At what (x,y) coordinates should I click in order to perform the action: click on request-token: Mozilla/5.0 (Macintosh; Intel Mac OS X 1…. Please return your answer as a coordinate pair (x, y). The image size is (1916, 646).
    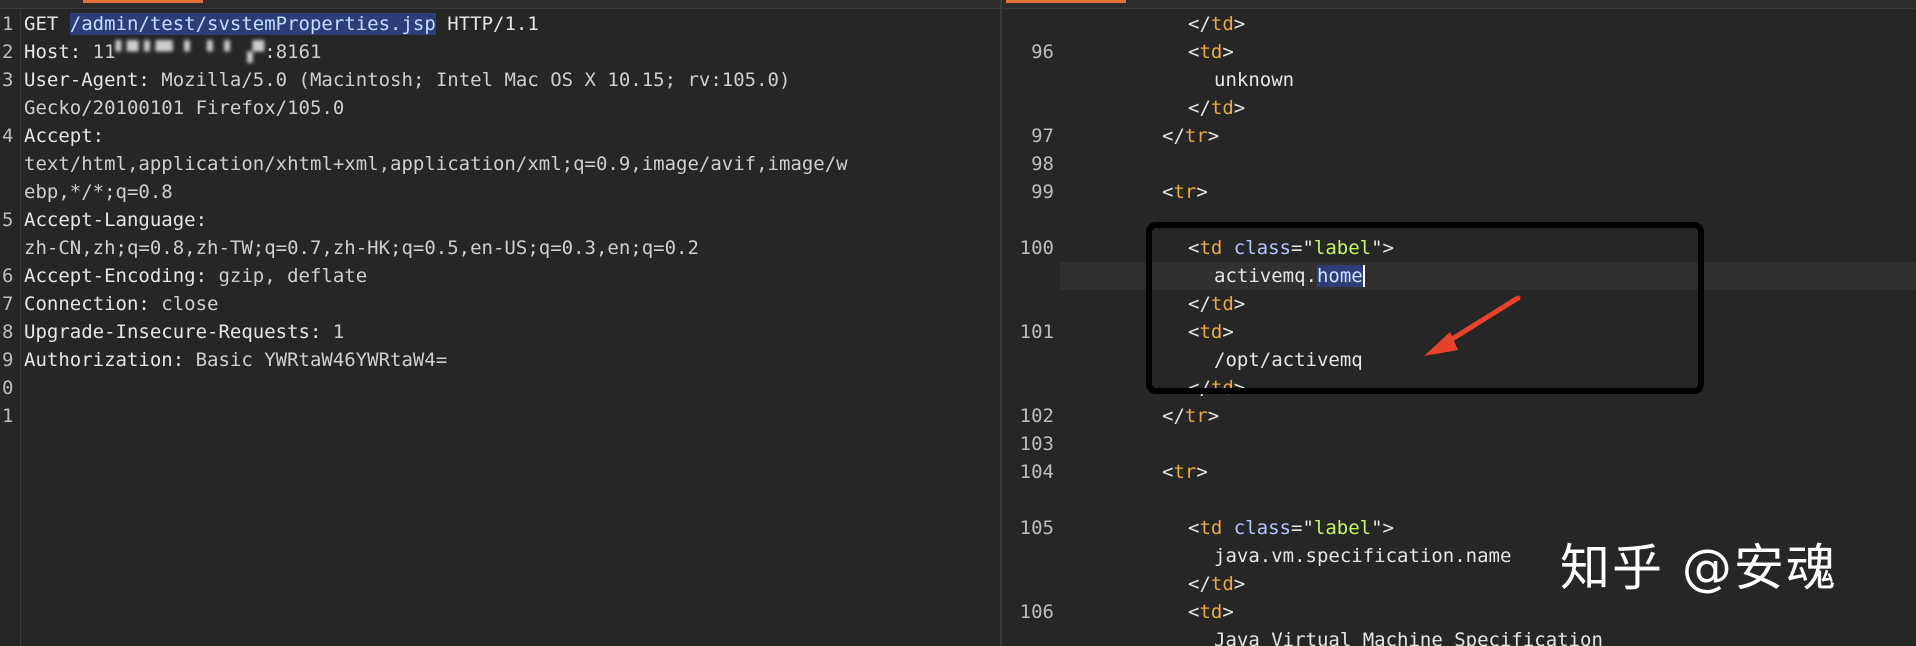
    Looking at the image, I should click on (476, 80).